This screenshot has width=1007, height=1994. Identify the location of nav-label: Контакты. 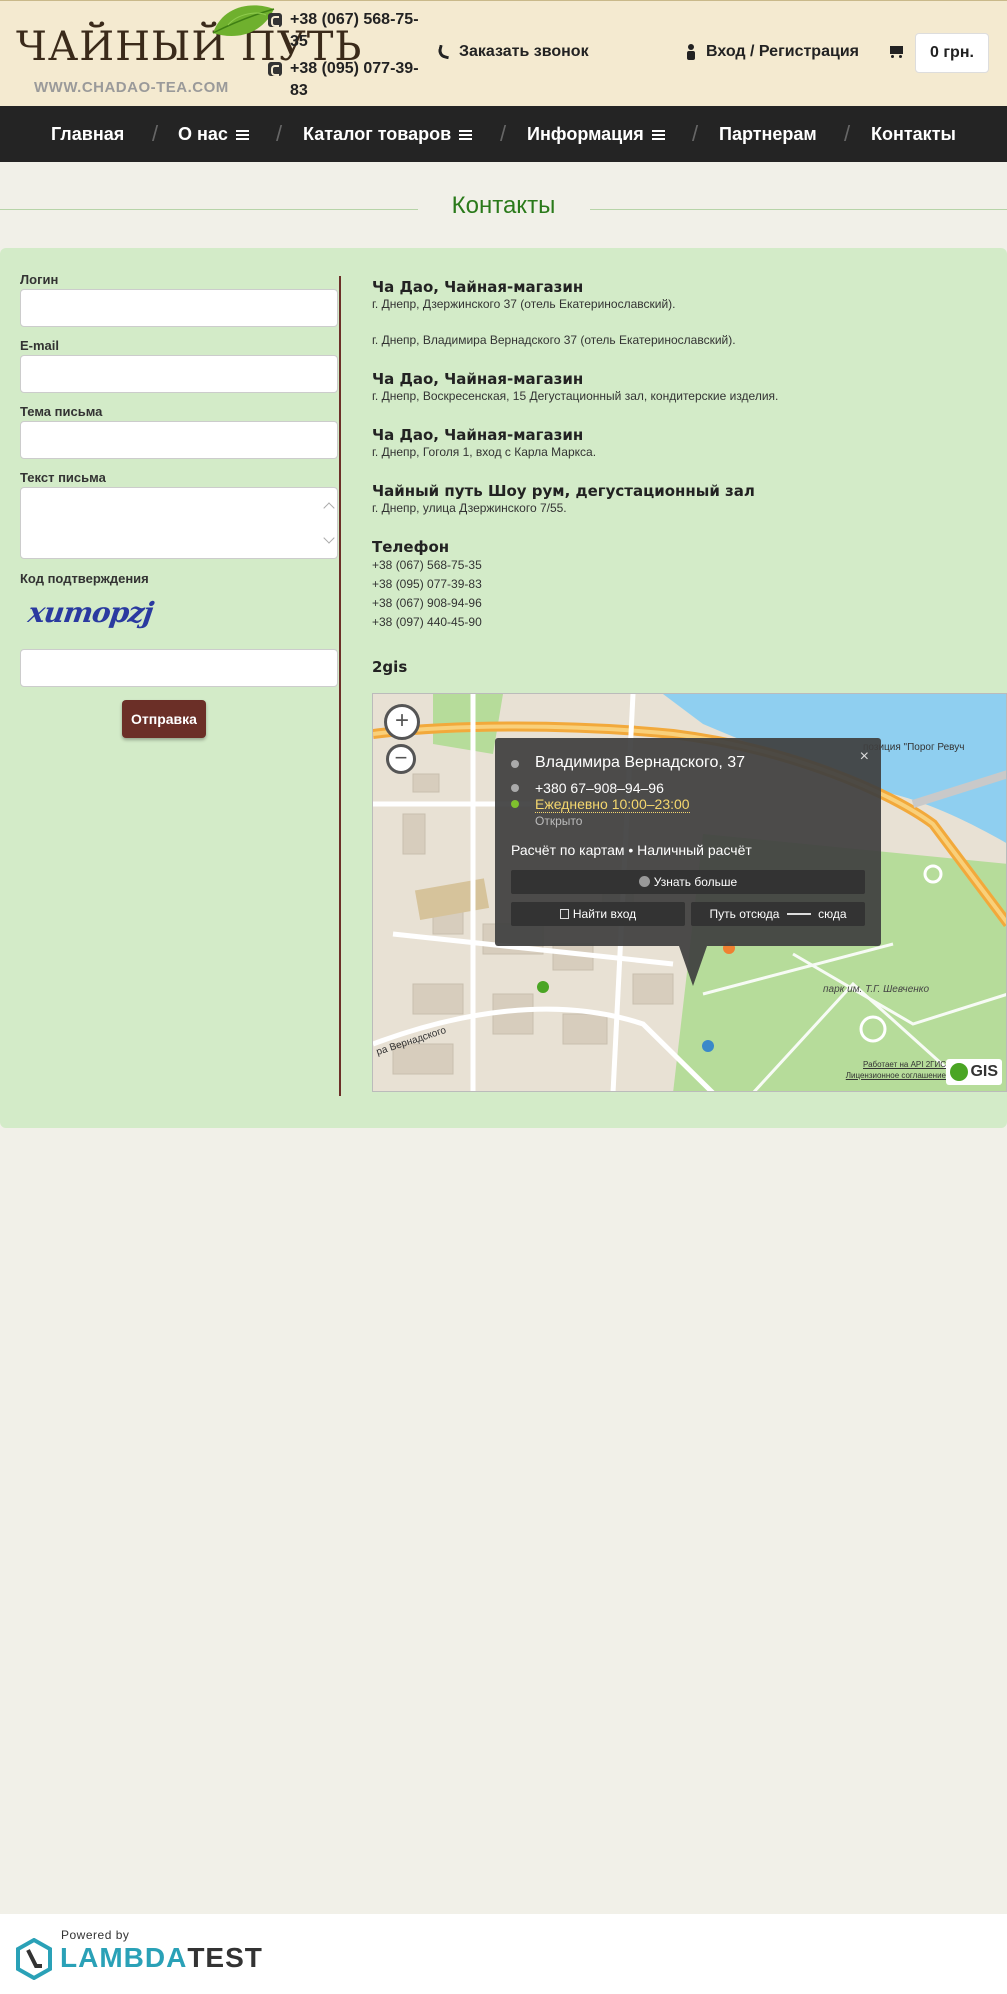
(913, 134).